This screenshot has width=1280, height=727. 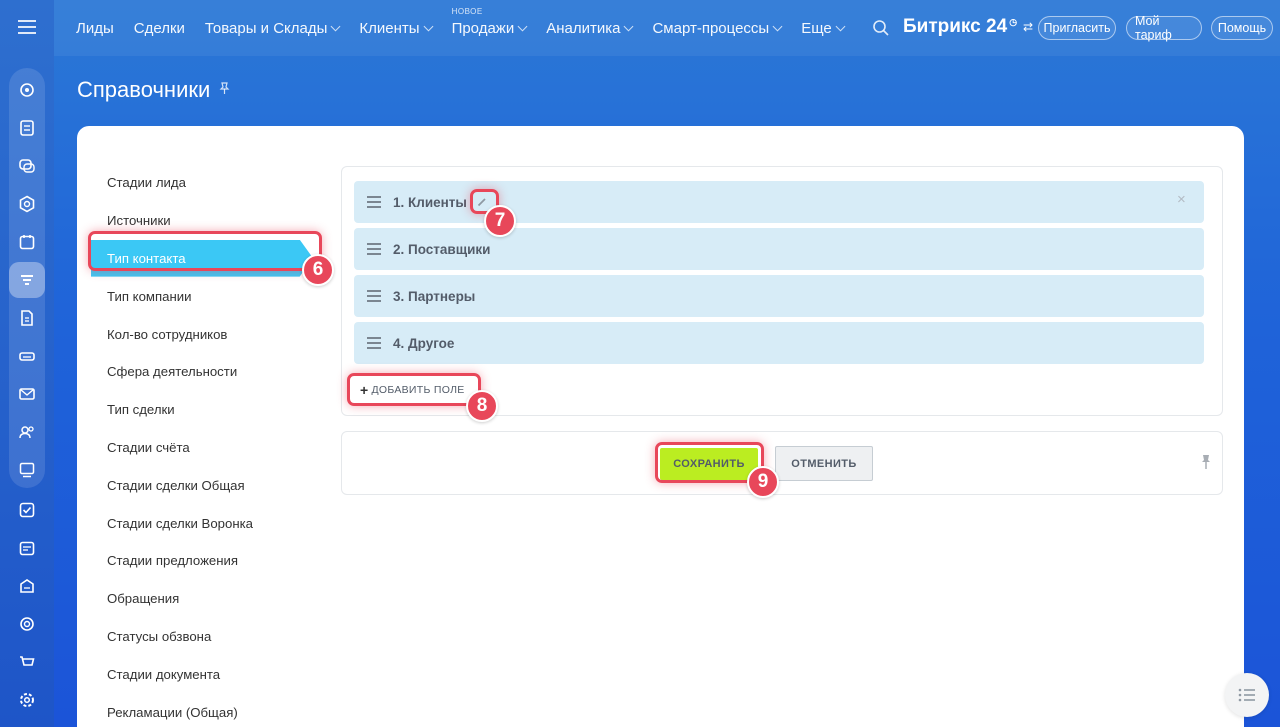 I want to click on crm-funnel-icon, so click(x=27, y=280).